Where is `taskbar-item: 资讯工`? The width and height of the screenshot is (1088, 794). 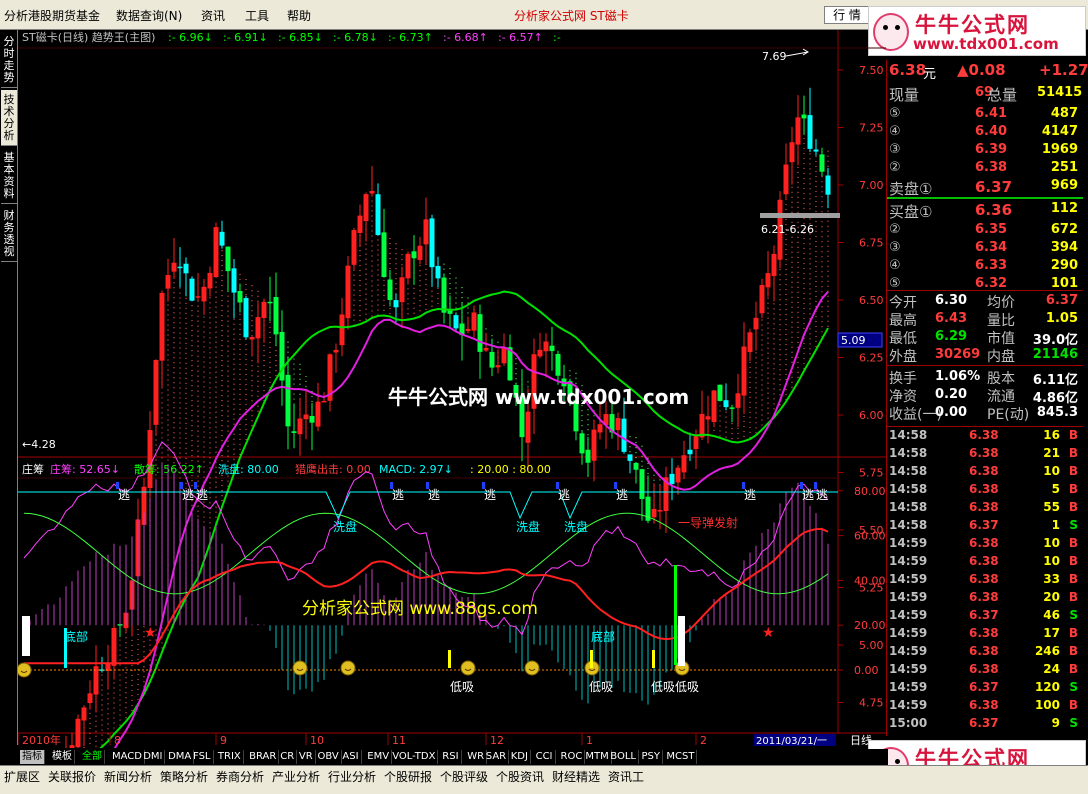
taskbar-item: 资讯工 is located at coordinates (626, 776).